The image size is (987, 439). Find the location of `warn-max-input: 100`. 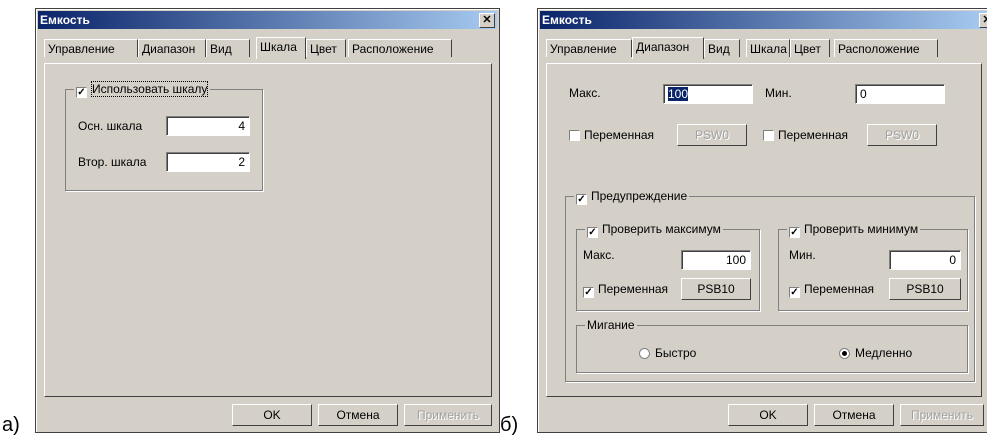

warn-max-input: 100 is located at coordinates (716, 260).